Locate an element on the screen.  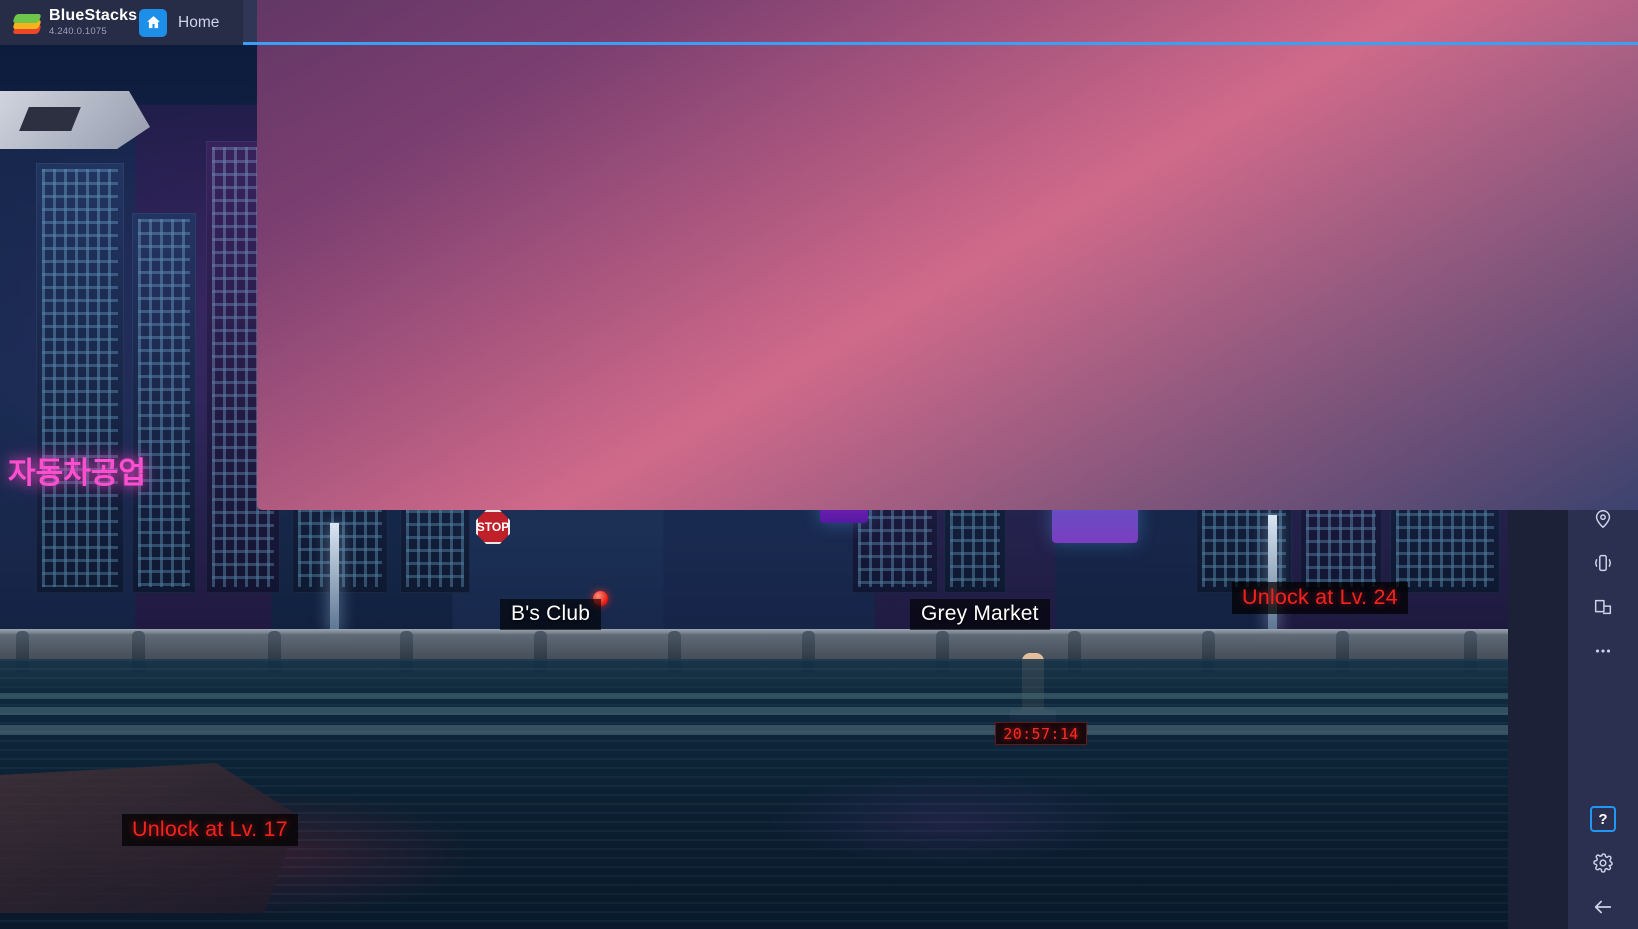
question-mark-icon: ? is located at coordinates (1603, 819).